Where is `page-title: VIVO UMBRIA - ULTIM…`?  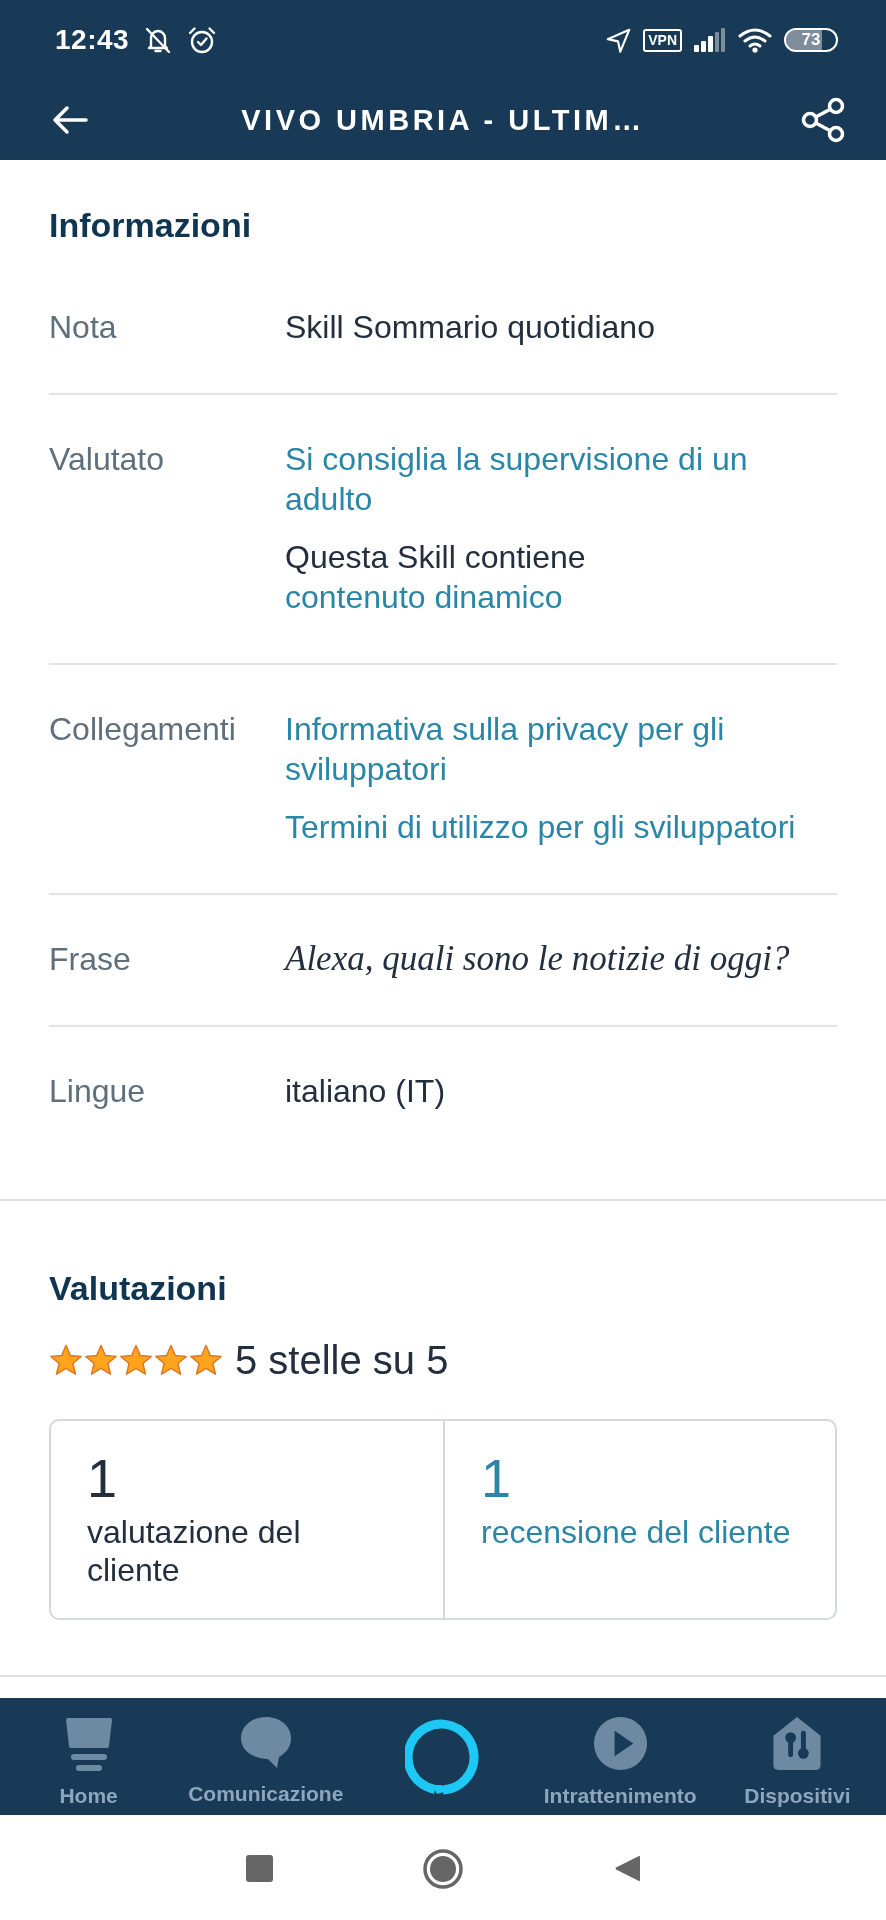
page-title: VIVO UMBRIA - ULTIM… is located at coordinates (443, 120).